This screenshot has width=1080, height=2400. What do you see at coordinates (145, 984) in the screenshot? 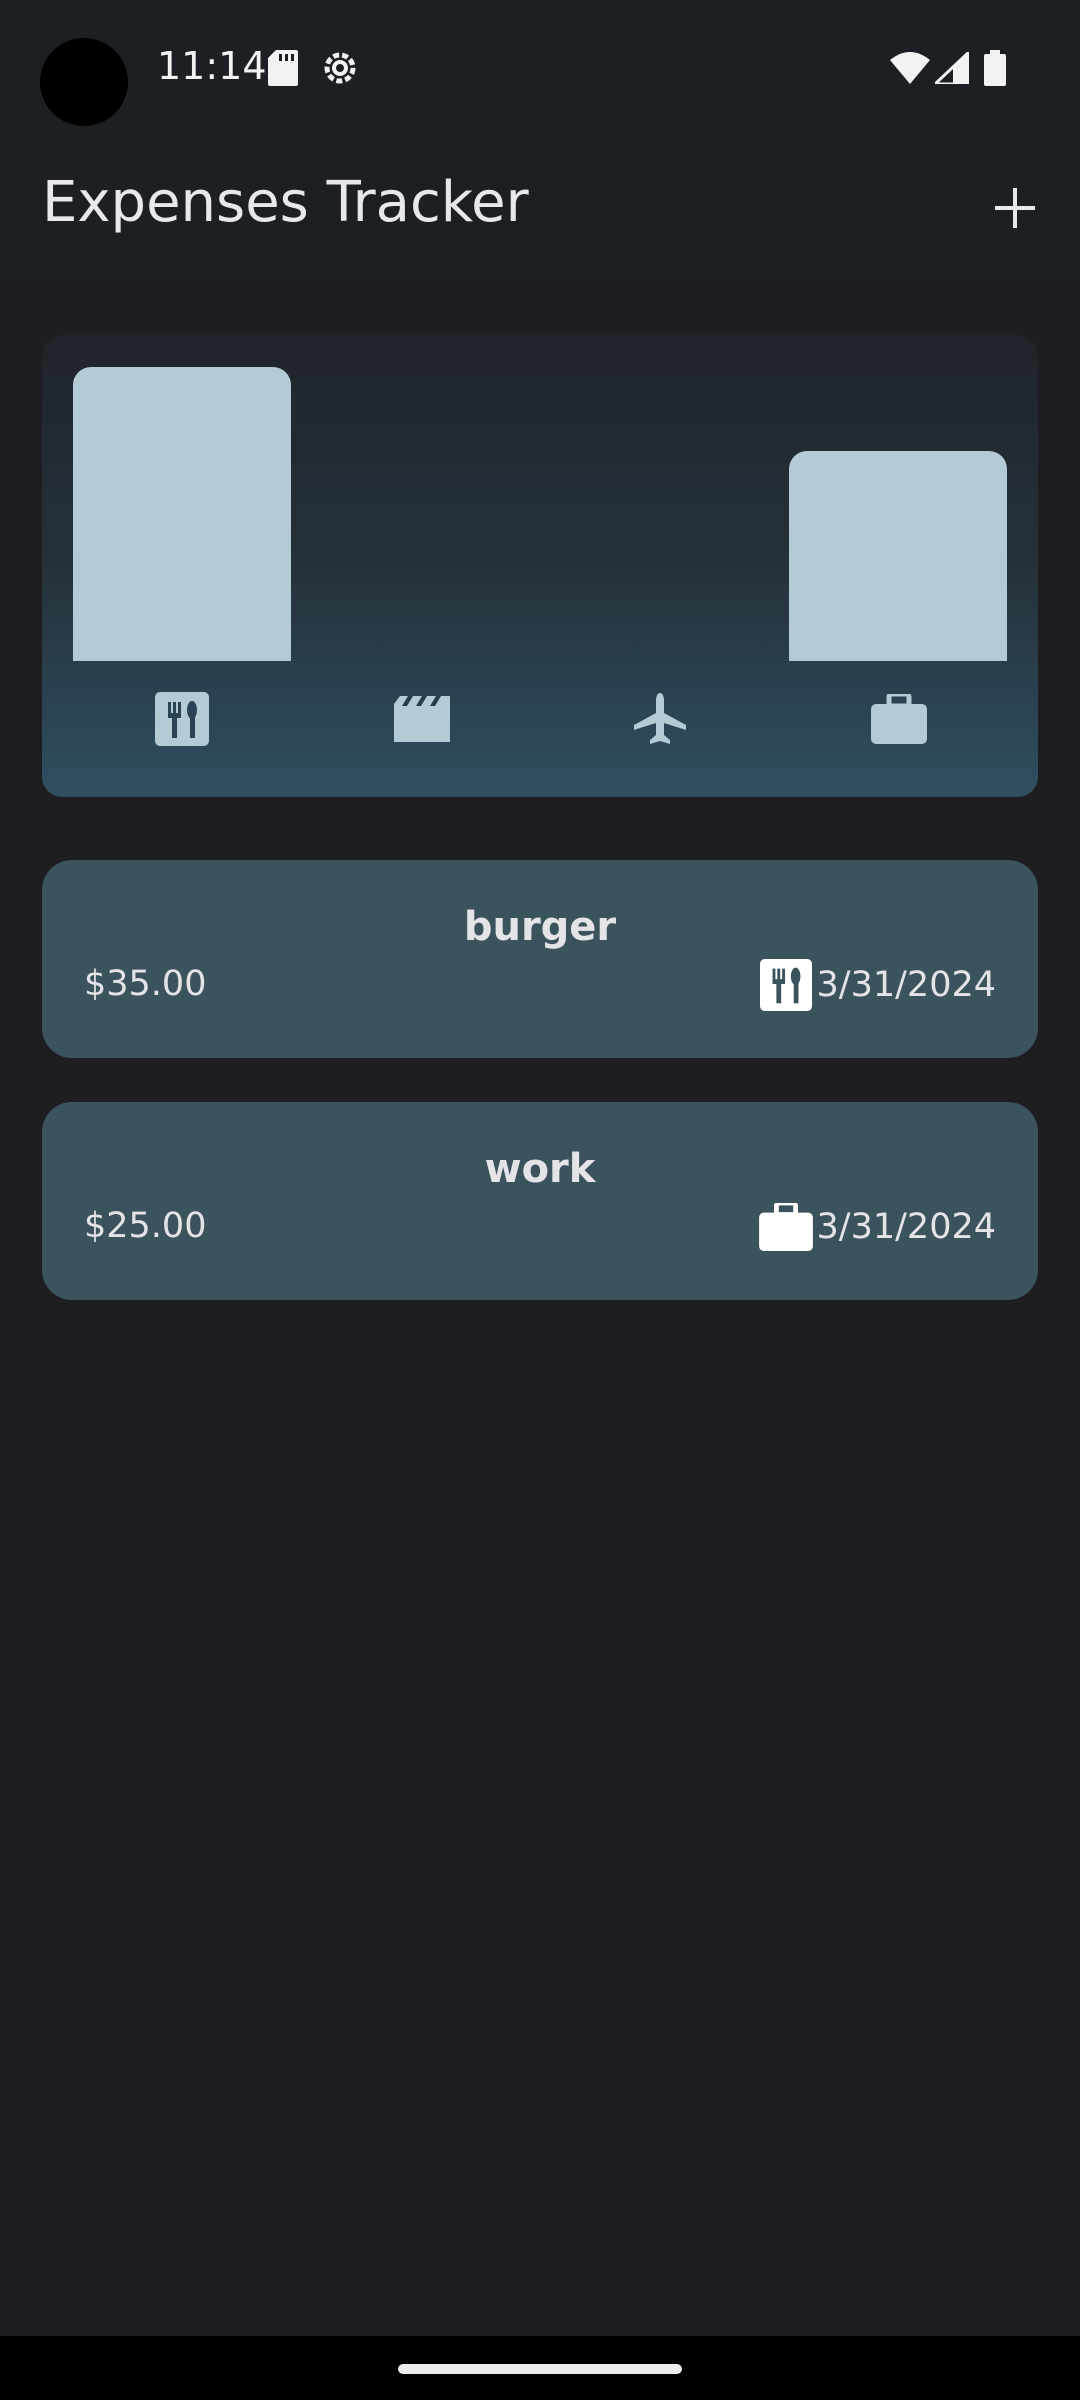
I see `expense-amount: $35.00` at bounding box center [145, 984].